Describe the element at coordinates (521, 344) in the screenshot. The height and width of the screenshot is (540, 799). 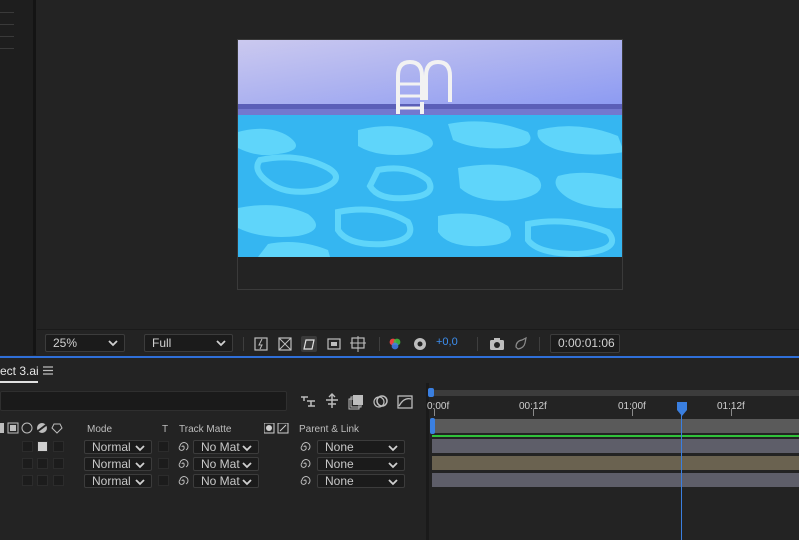
I see `show-snapshot-icon` at that location.